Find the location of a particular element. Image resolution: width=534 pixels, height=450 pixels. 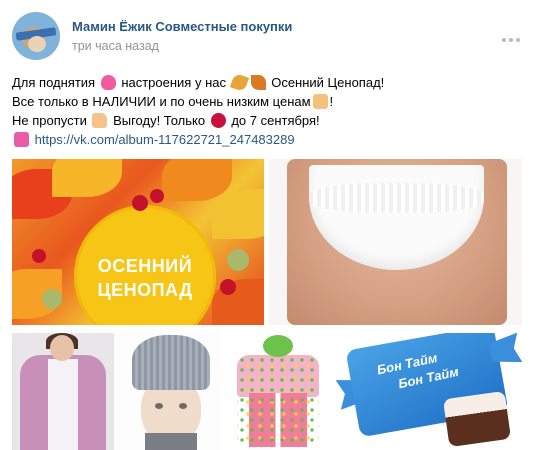

photo-kids-pajamas is located at coordinates (278, 391).